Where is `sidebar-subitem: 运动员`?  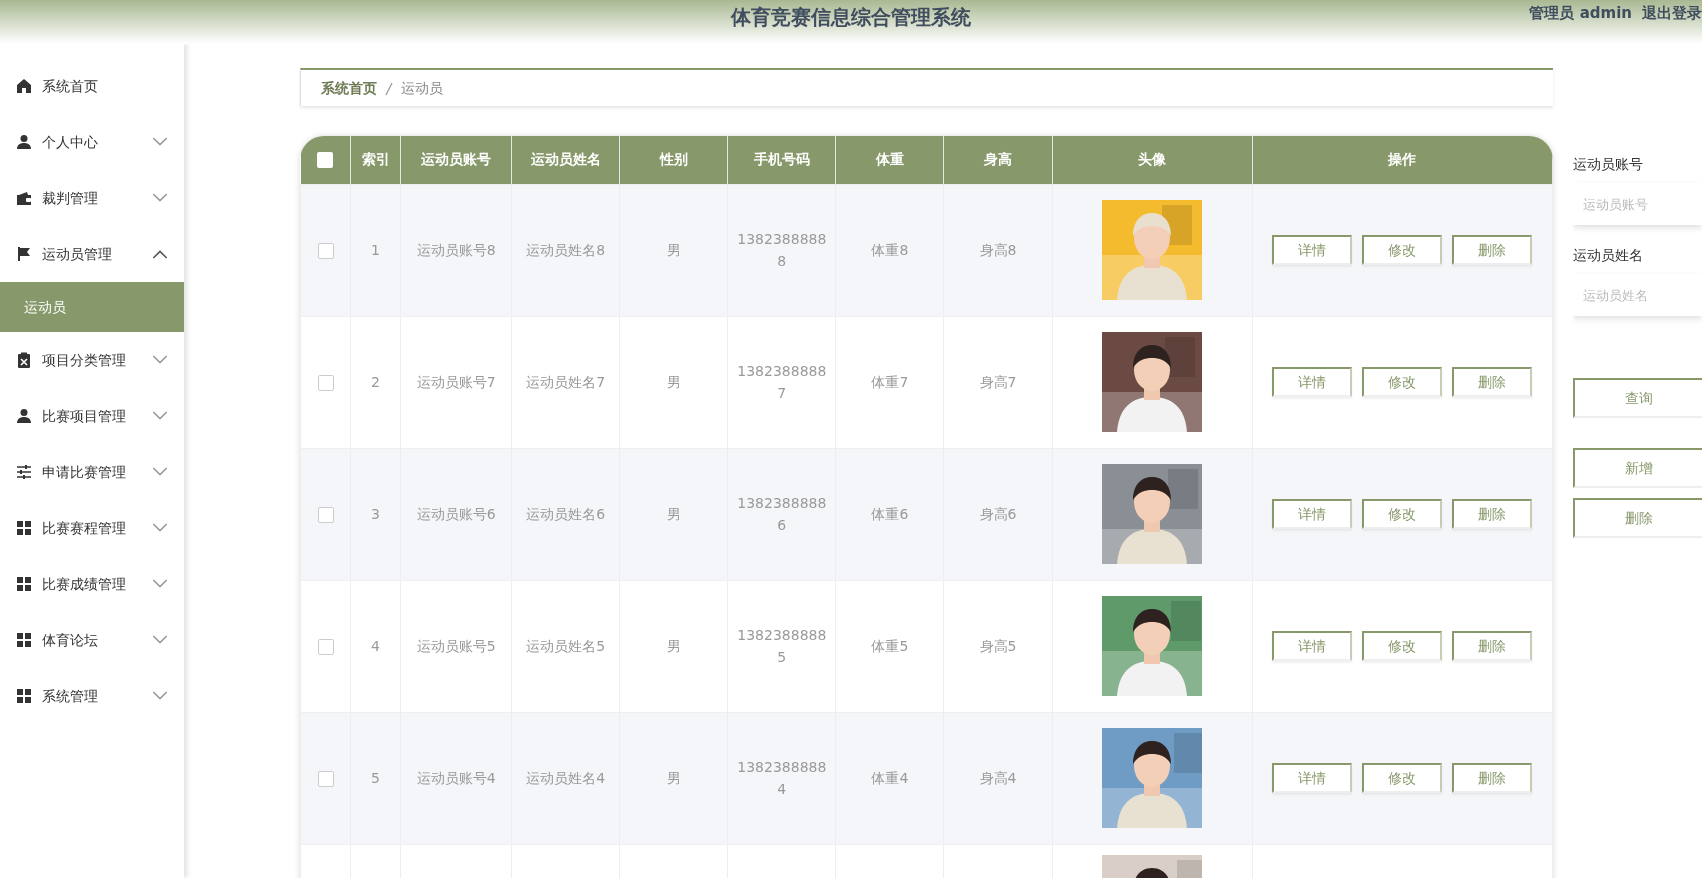 sidebar-subitem: 运动员 is located at coordinates (92, 307).